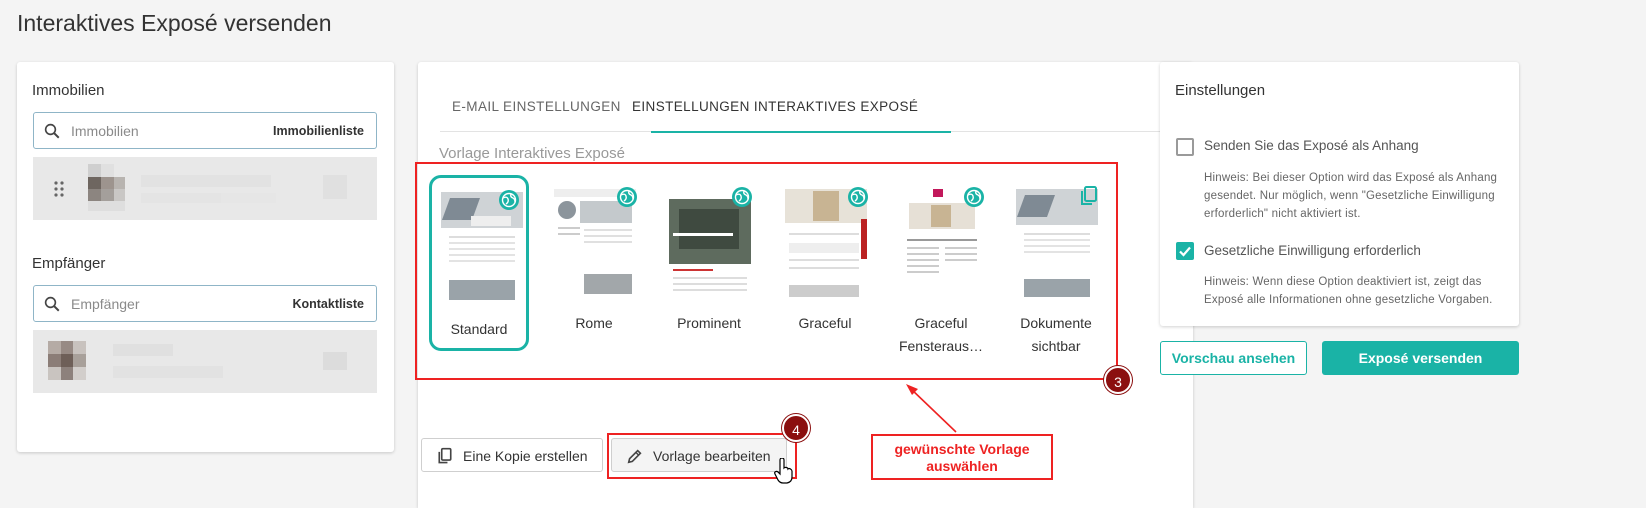  I want to click on immobilien-label: Immobilien, so click(68, 90).